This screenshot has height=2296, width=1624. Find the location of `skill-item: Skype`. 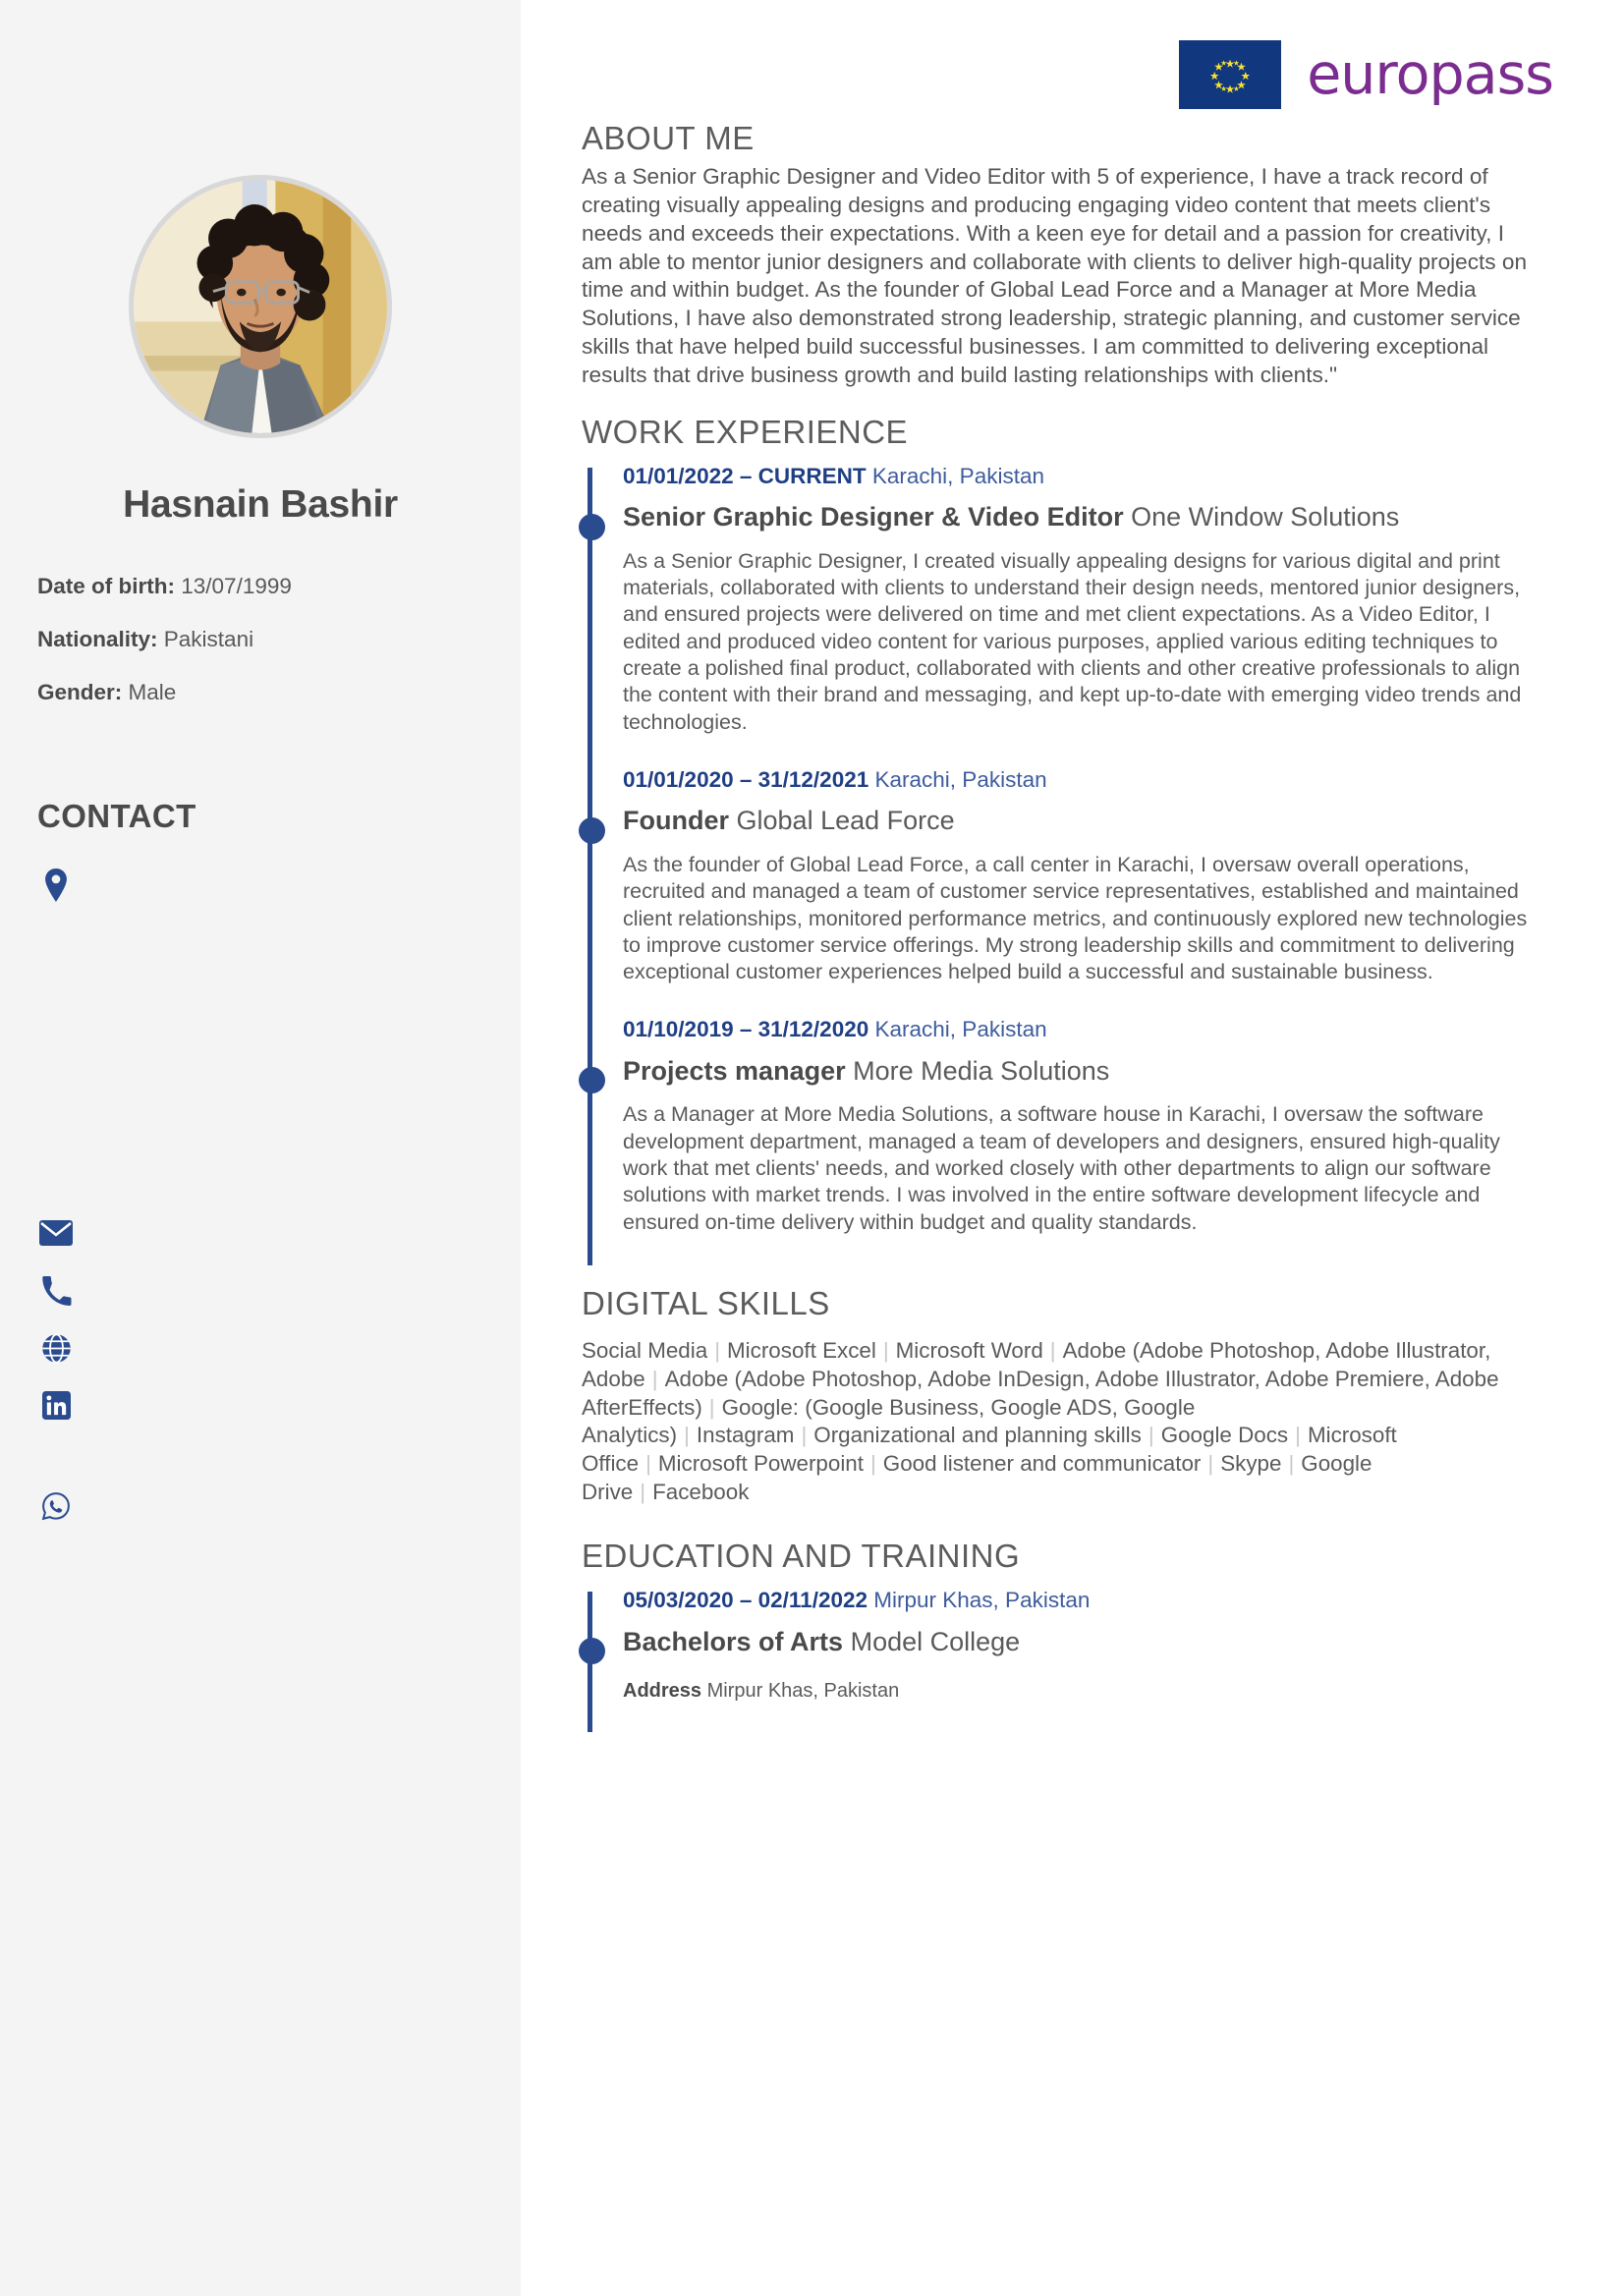

skill-item: Skype is located at coordinates (1251, 1463).